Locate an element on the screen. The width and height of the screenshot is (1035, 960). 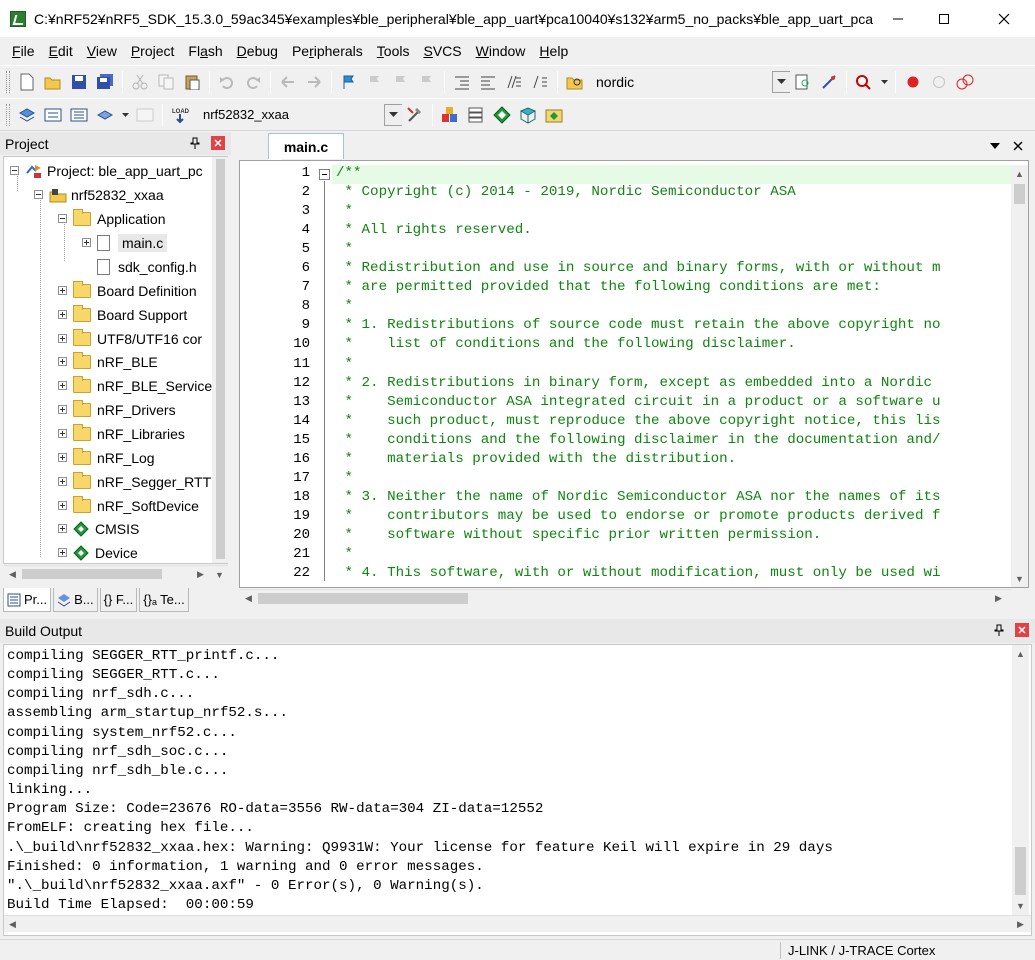
editor-hscrollbar: ◀ ▶ is located at coordinates (625, 597).